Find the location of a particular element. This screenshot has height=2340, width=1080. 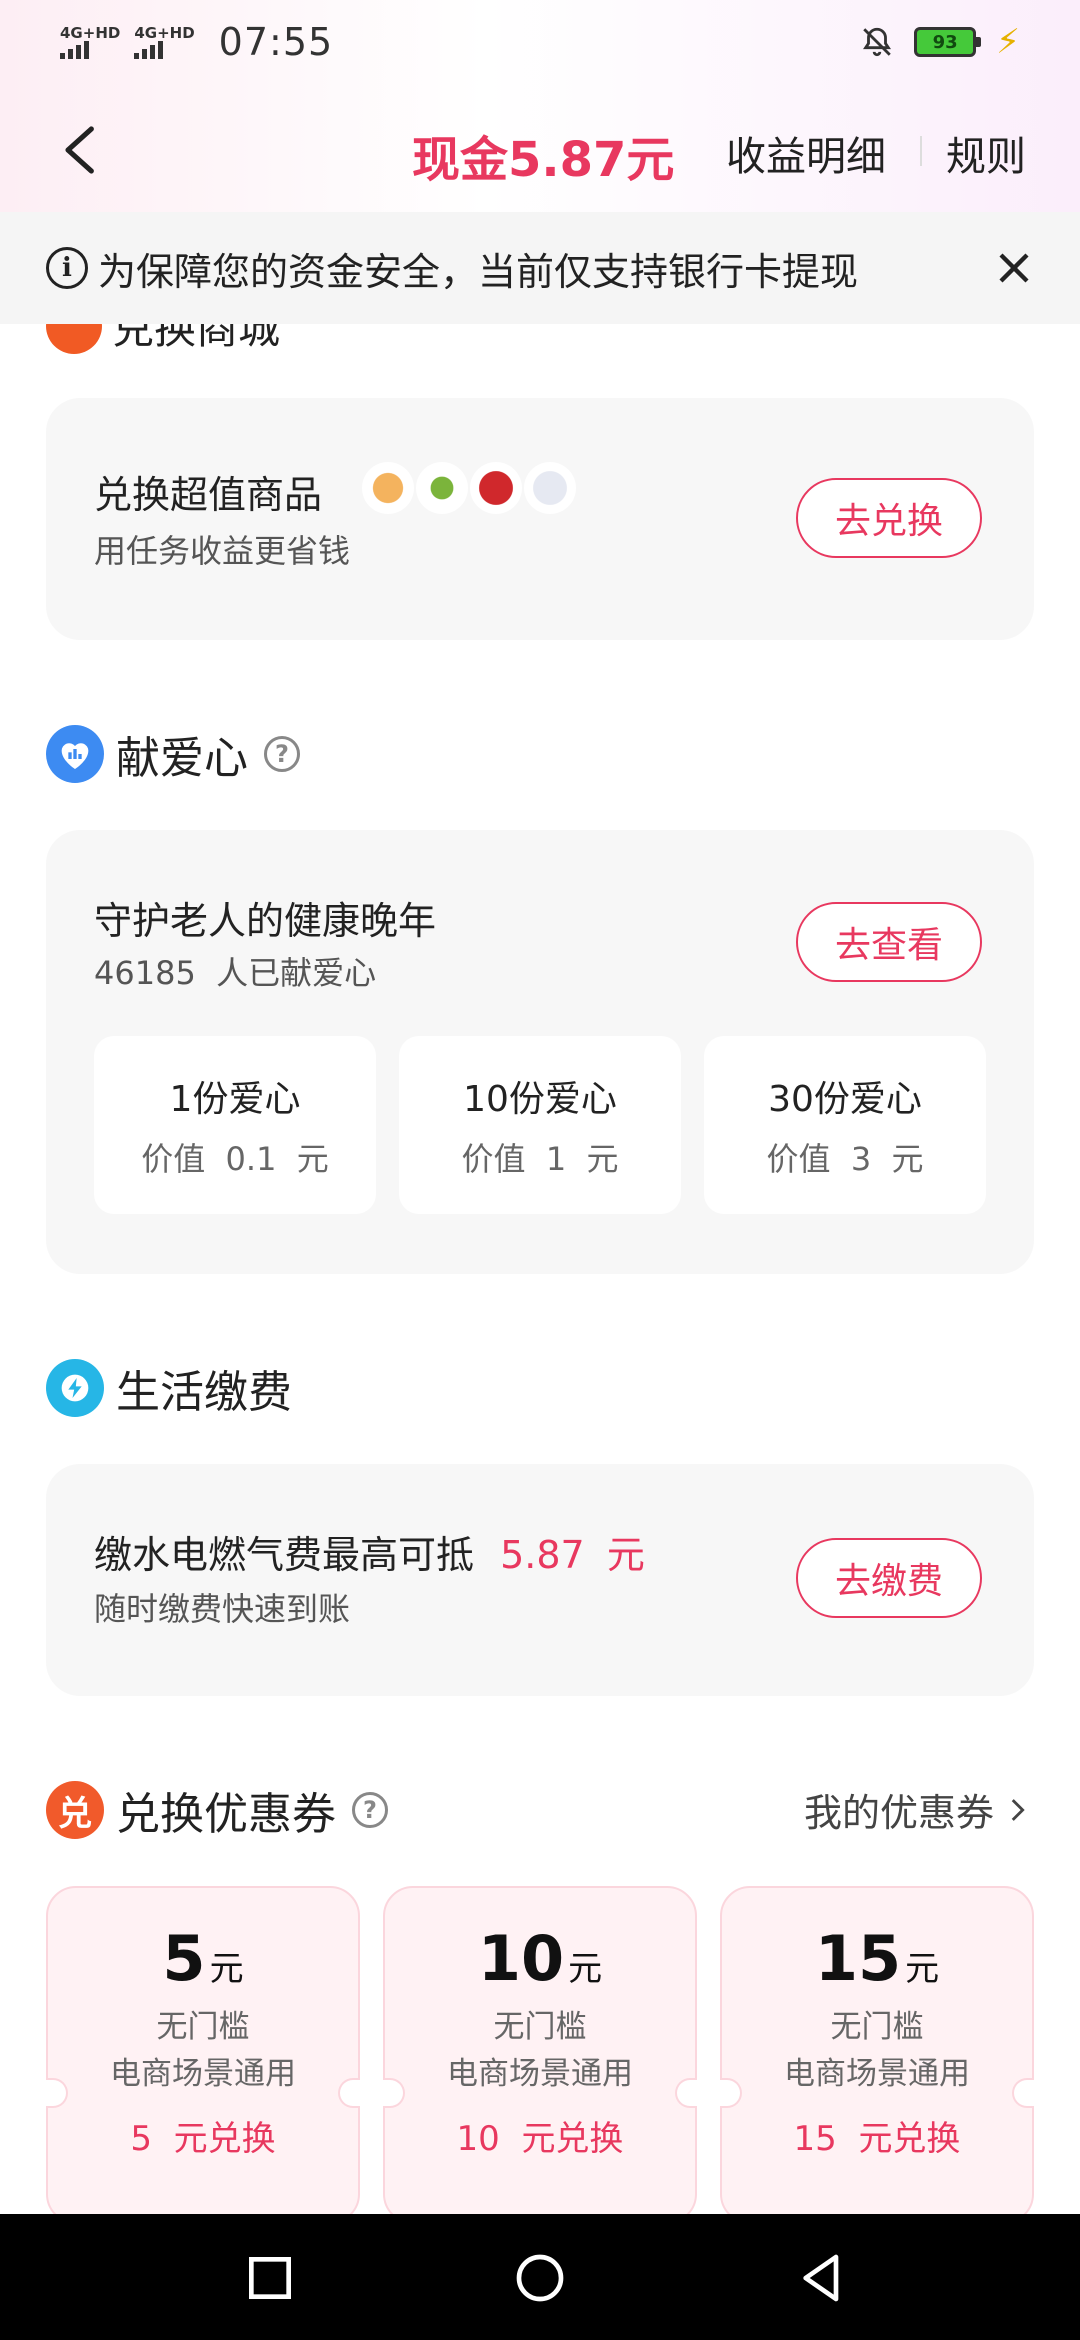

back-arrow-icon is located at coordinates (82, 150).